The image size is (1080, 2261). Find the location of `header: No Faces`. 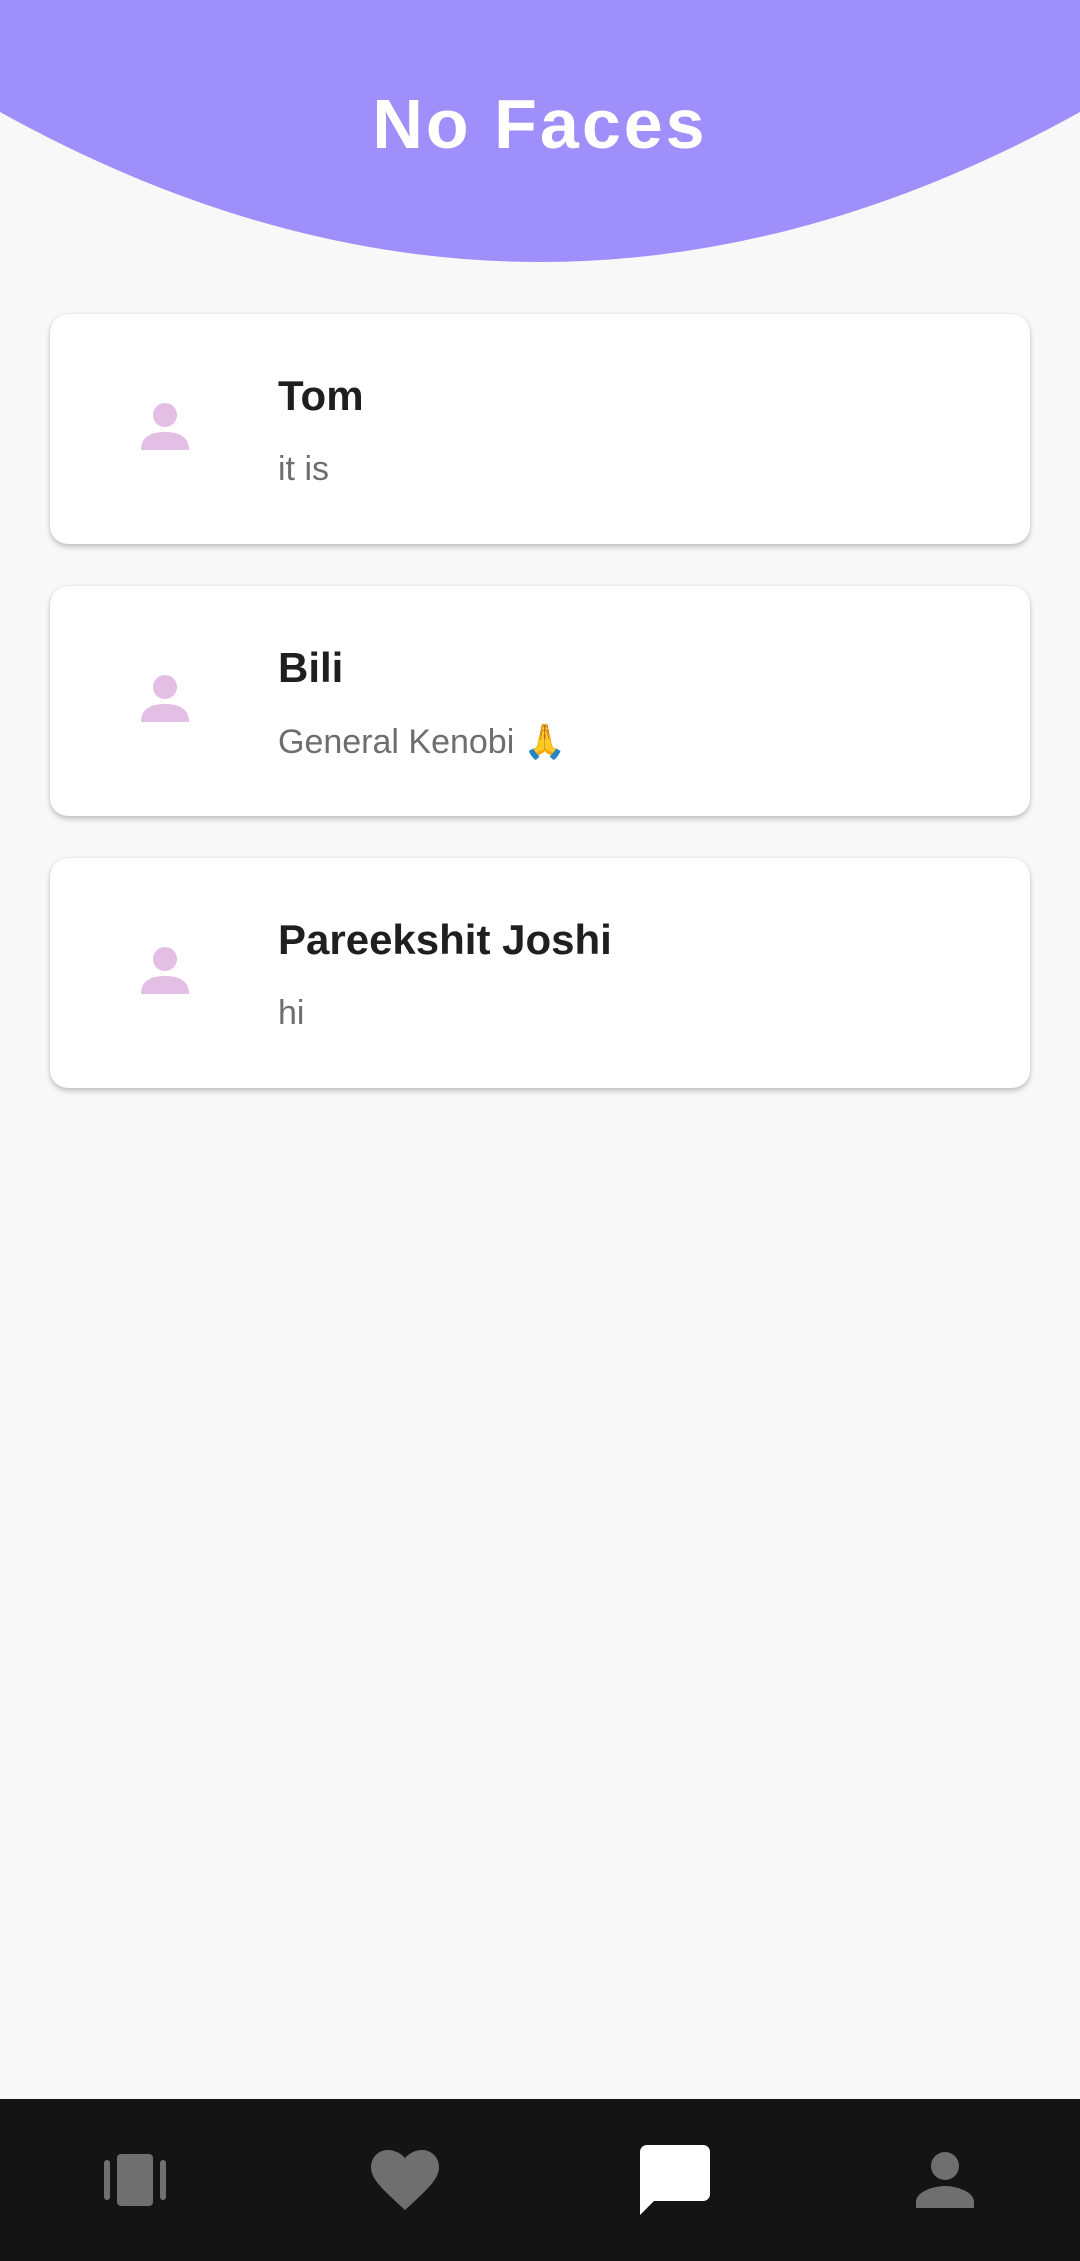

header: No Faces is located at coordinates (540, 135).